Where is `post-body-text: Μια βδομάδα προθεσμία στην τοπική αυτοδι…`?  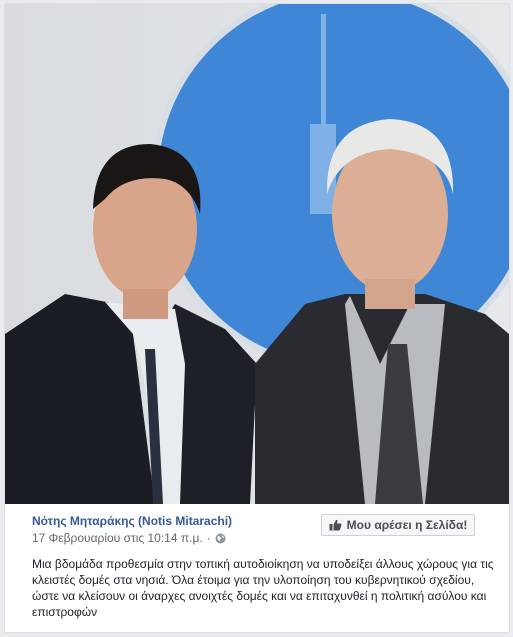
post-body-text: Μια βδομάδα προθεσμία στην τοπική αυτοδι… is located at coordinates (267, 588).